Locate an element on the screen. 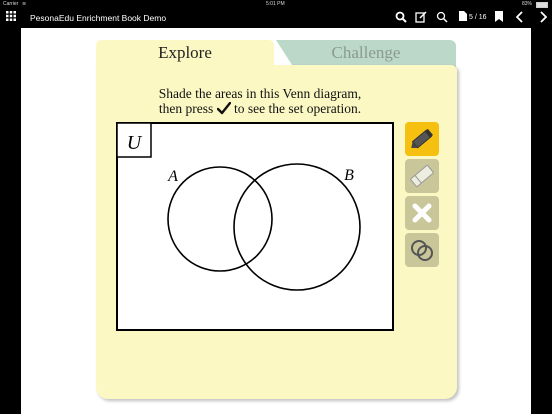 The width and height of the screenshot is (552, 414). page-icon is located at coordinates (463, 18).